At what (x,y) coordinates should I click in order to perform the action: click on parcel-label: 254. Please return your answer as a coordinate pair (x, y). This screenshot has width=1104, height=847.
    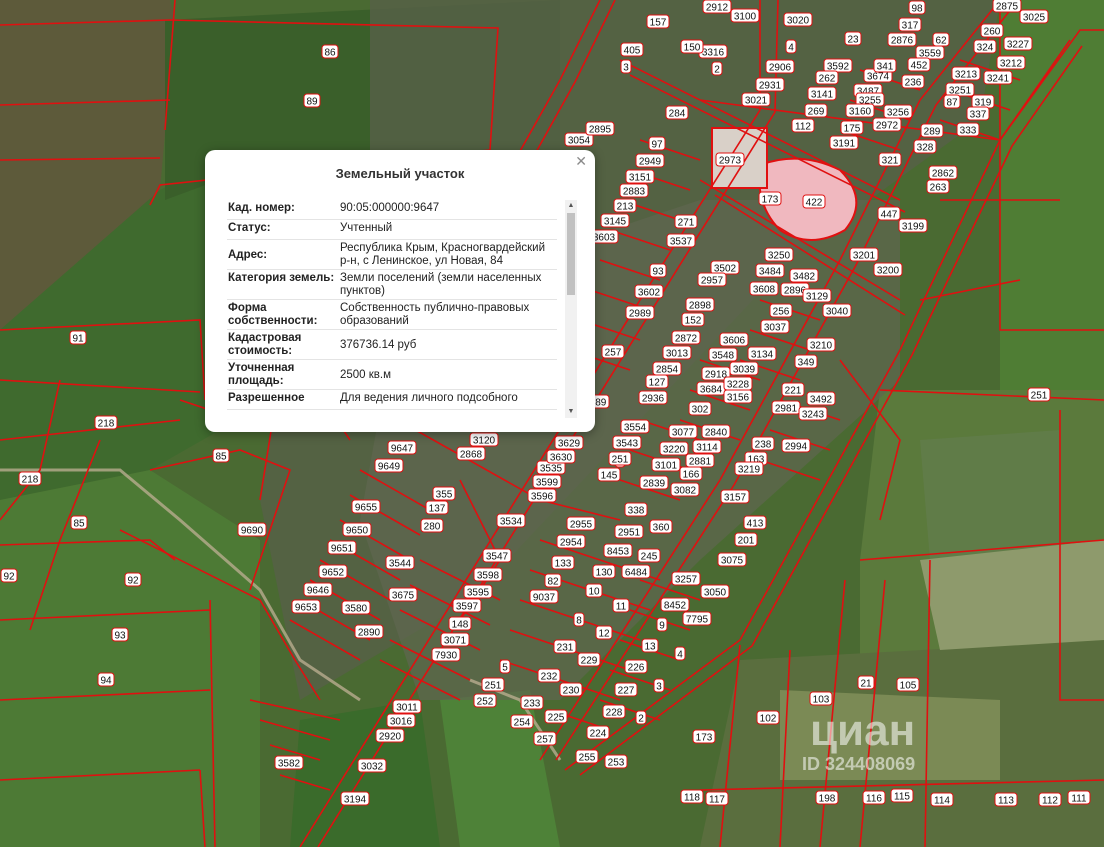
    Looking at the image, I should click on (522, 721).